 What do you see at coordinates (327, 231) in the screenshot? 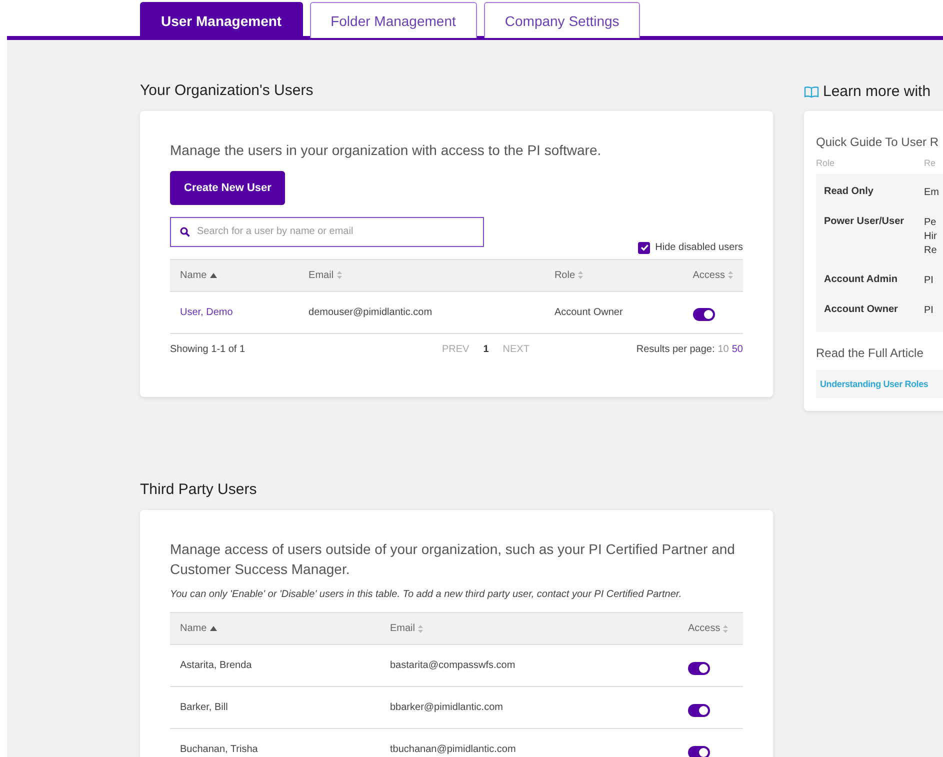
I see `search-field: Search for a user by name or email` at bounding box center [327, 231].